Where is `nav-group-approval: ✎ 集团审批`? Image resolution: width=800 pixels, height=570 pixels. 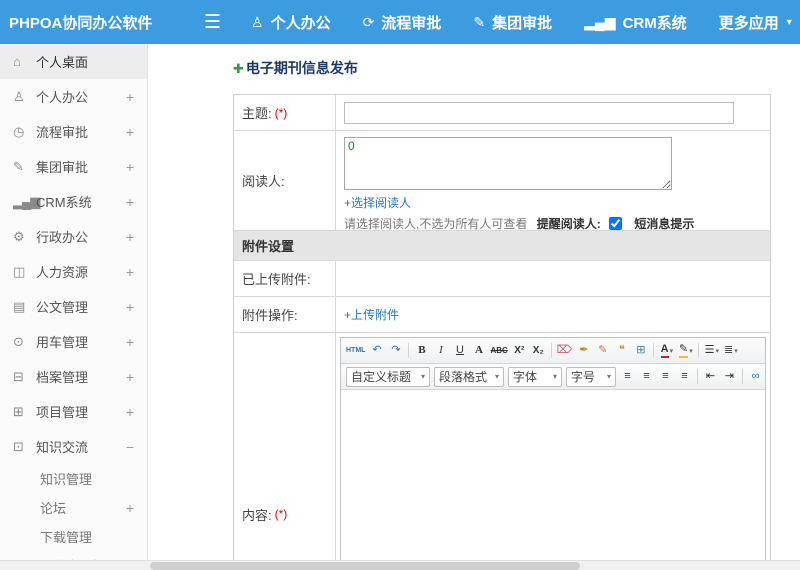
nav-group-approval: ✎ 集团审批 is located at coordinates (512, 22).